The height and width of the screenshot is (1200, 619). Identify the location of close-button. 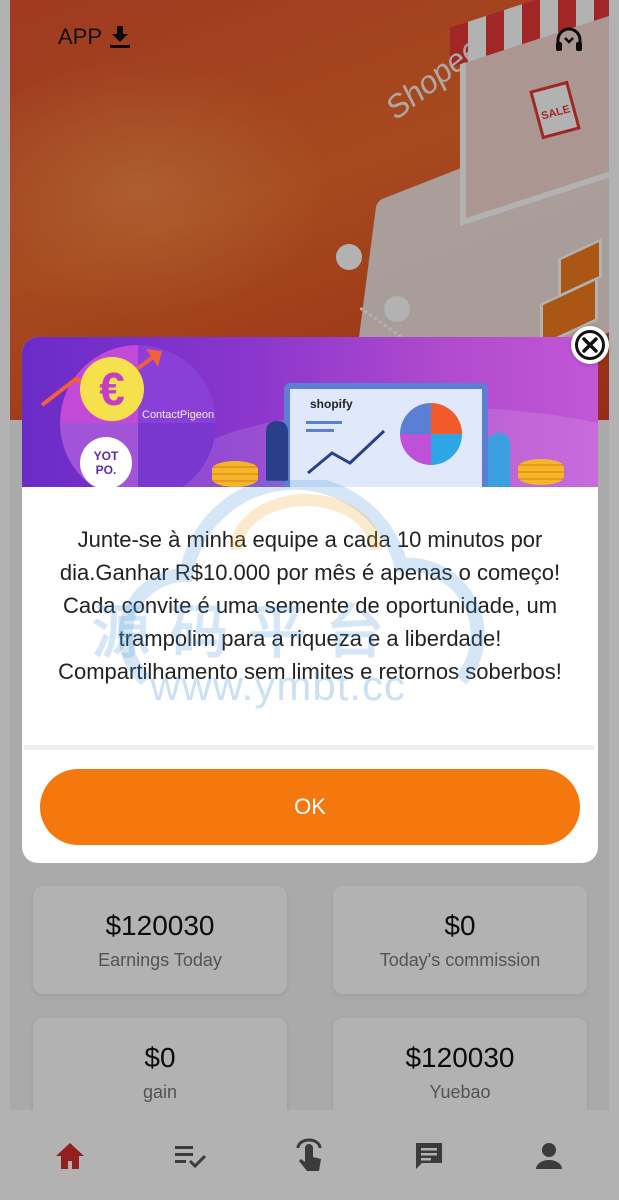
(590, 345).